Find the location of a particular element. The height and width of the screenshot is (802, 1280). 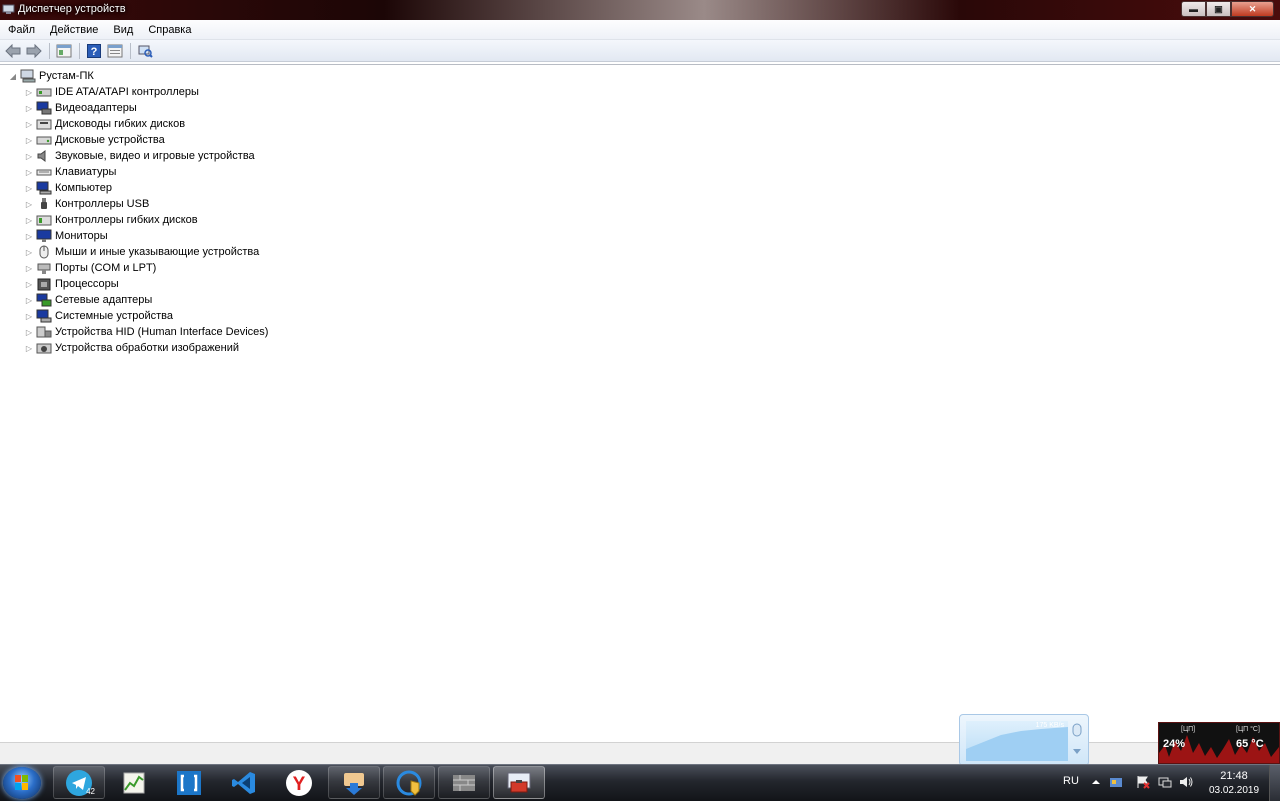

computer-icon is located at coordinates (44, 188).